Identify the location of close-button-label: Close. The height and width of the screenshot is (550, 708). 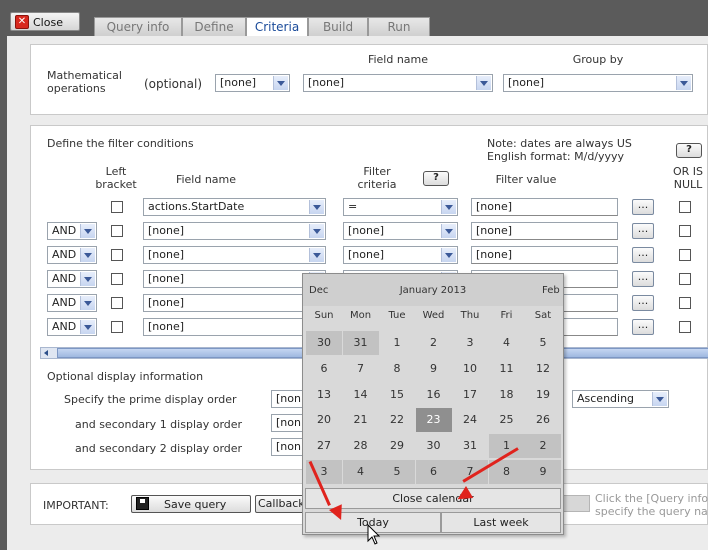
(48, 22).